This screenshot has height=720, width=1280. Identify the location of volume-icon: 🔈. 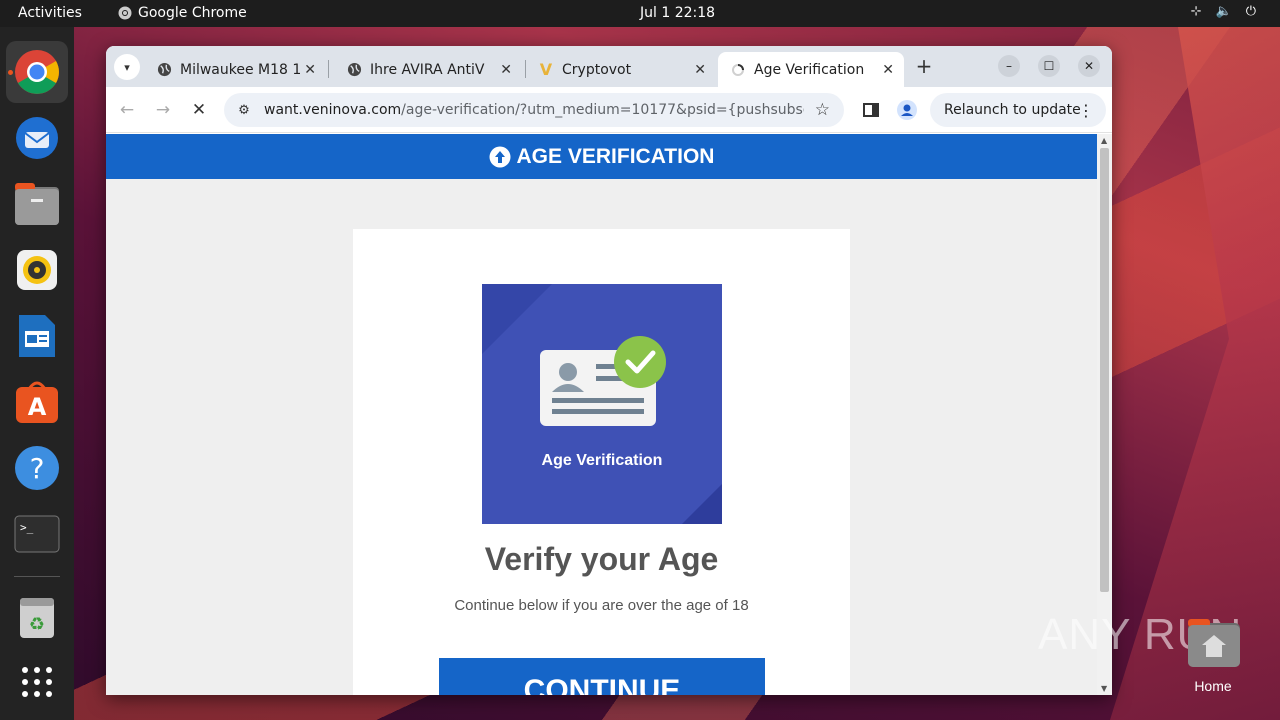
(1223, 11).